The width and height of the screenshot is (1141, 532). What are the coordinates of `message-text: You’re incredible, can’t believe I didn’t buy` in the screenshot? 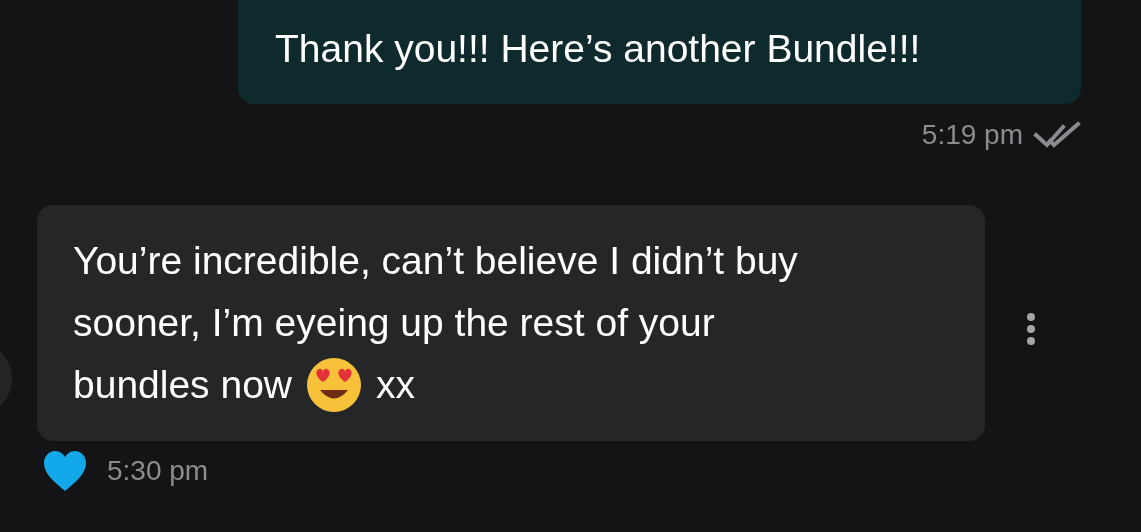 It's located at (435, 261).